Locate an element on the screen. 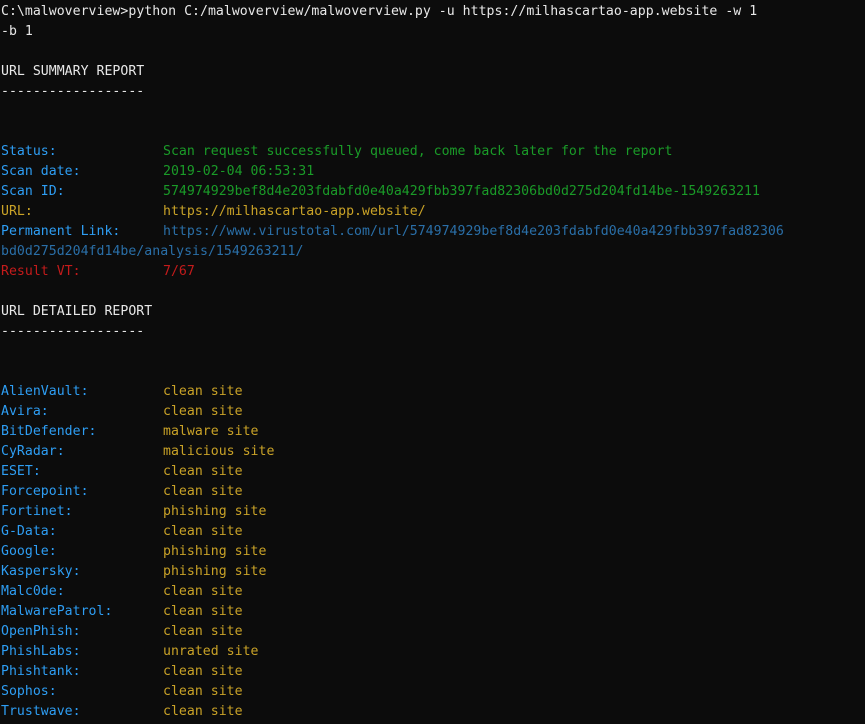 The width and height of the screenshot is (865, 724). vendor-row: PhishLabs: unrated site is located at coordinates (433, 652).